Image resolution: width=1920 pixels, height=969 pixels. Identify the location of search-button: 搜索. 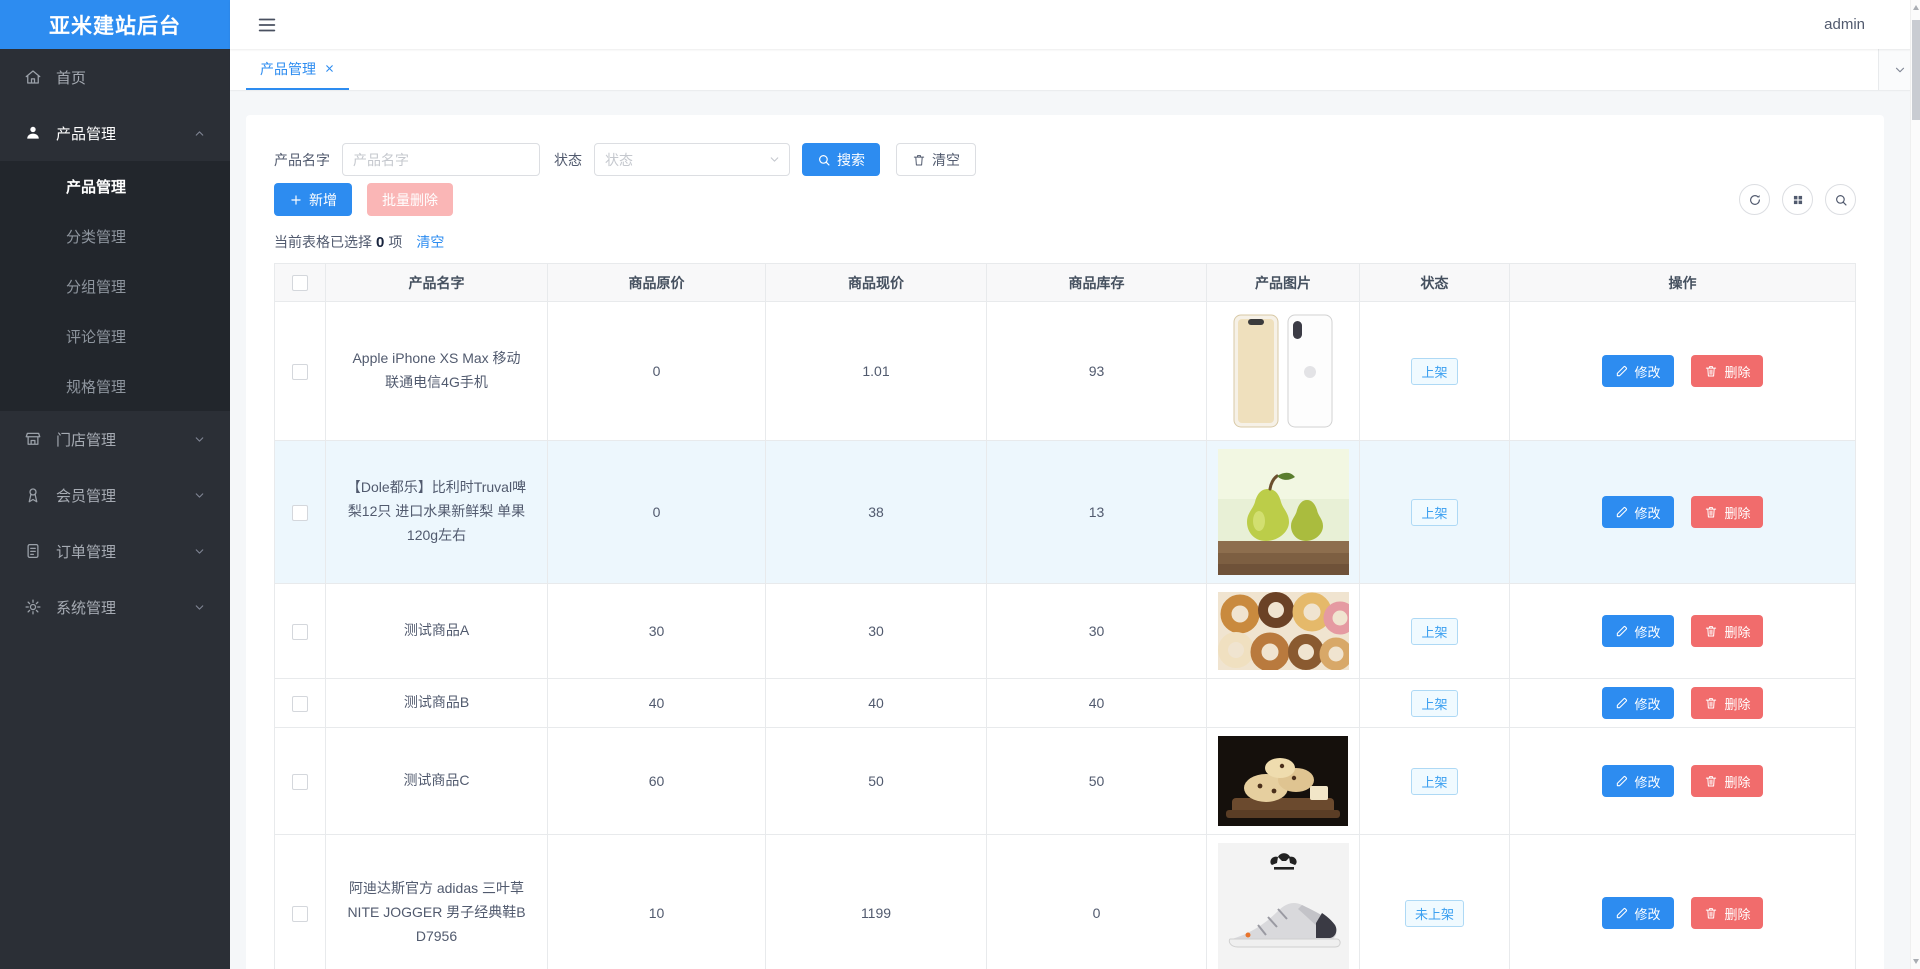
(841, 159).